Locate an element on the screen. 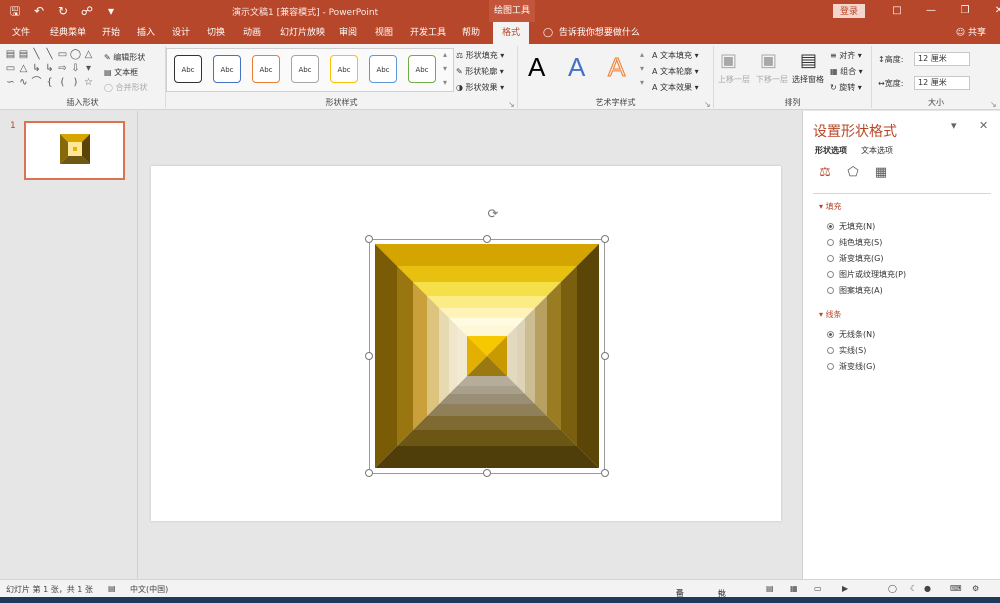 This screenshot has width=1000, height=603. resize-handle-bottom-right is located at coordinates (605, 473).